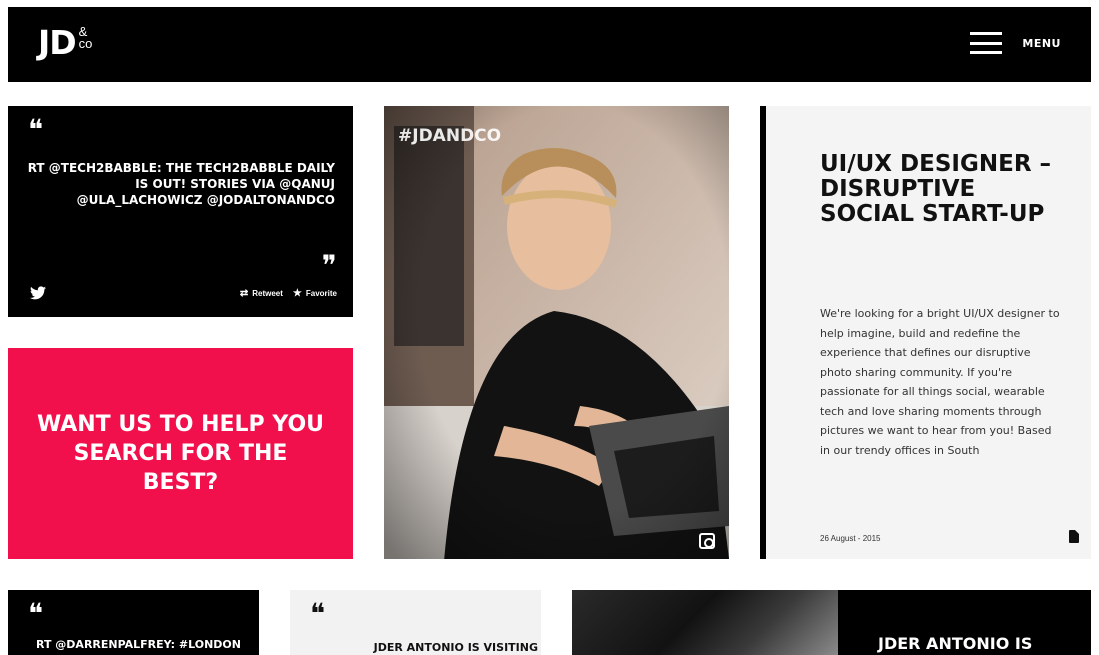 This screenshot has height=655, width=1099. What do you see at coordinates (1015, 43) in the screenshot?
I see `menu-button: MENU` at bounding box center [1015, 43].